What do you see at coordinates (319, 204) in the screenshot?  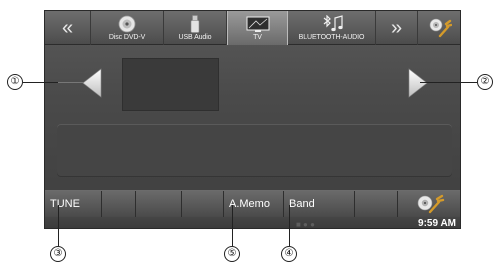 I see `band-button: Band` at bounding box center [319, 204].